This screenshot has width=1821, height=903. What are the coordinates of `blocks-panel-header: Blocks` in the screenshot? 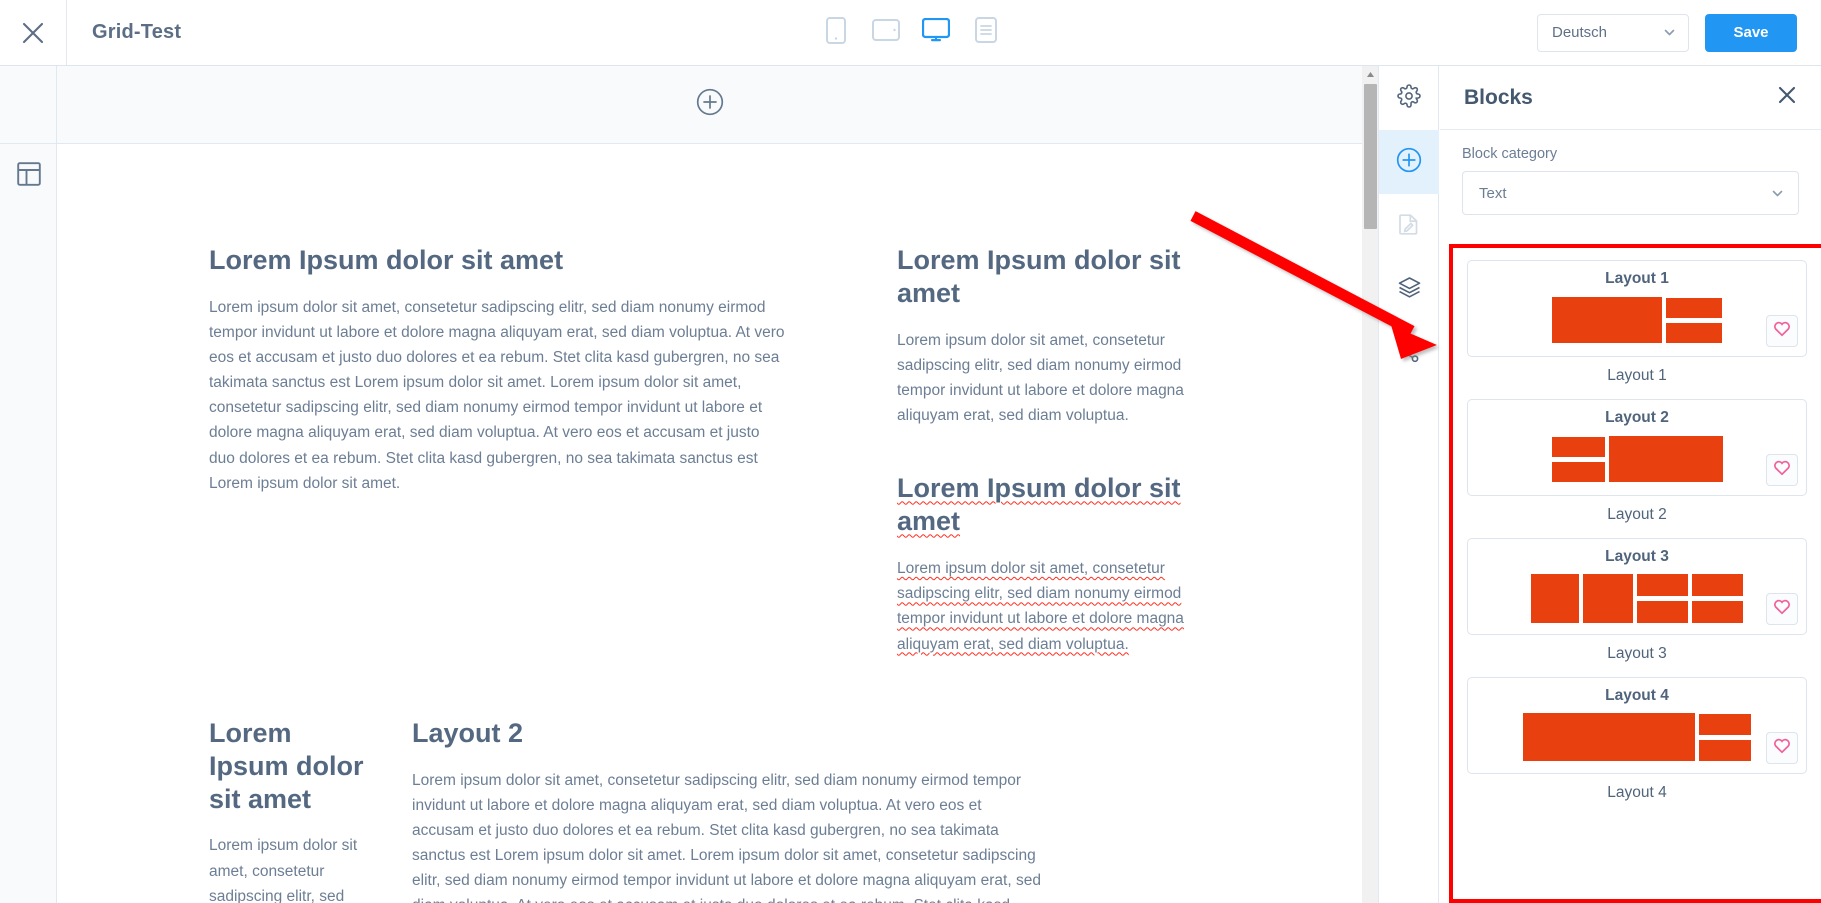 It's located at (1630, 98).